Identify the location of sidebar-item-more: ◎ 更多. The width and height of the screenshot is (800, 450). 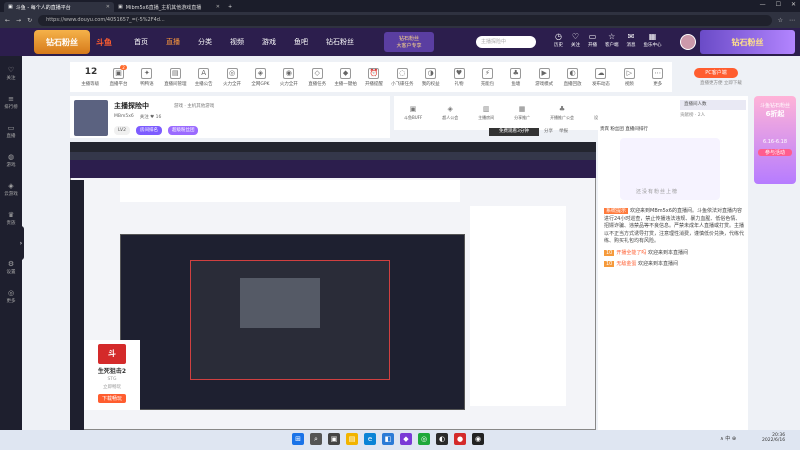
(11, 296).